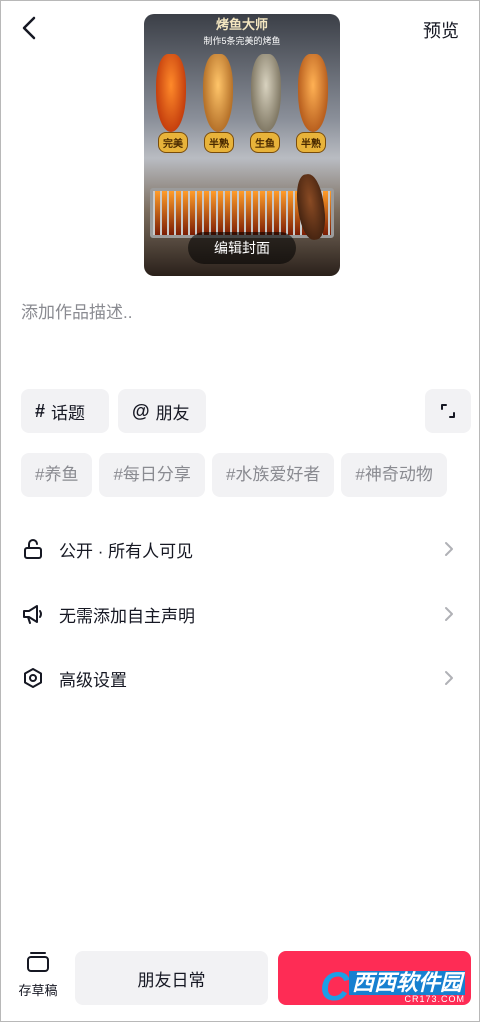 The height and width of the screenshot is (1022, 480). Describe the element at coordinates (441, 30) in the screenshot. I see `preview-button: 预览` at that location.